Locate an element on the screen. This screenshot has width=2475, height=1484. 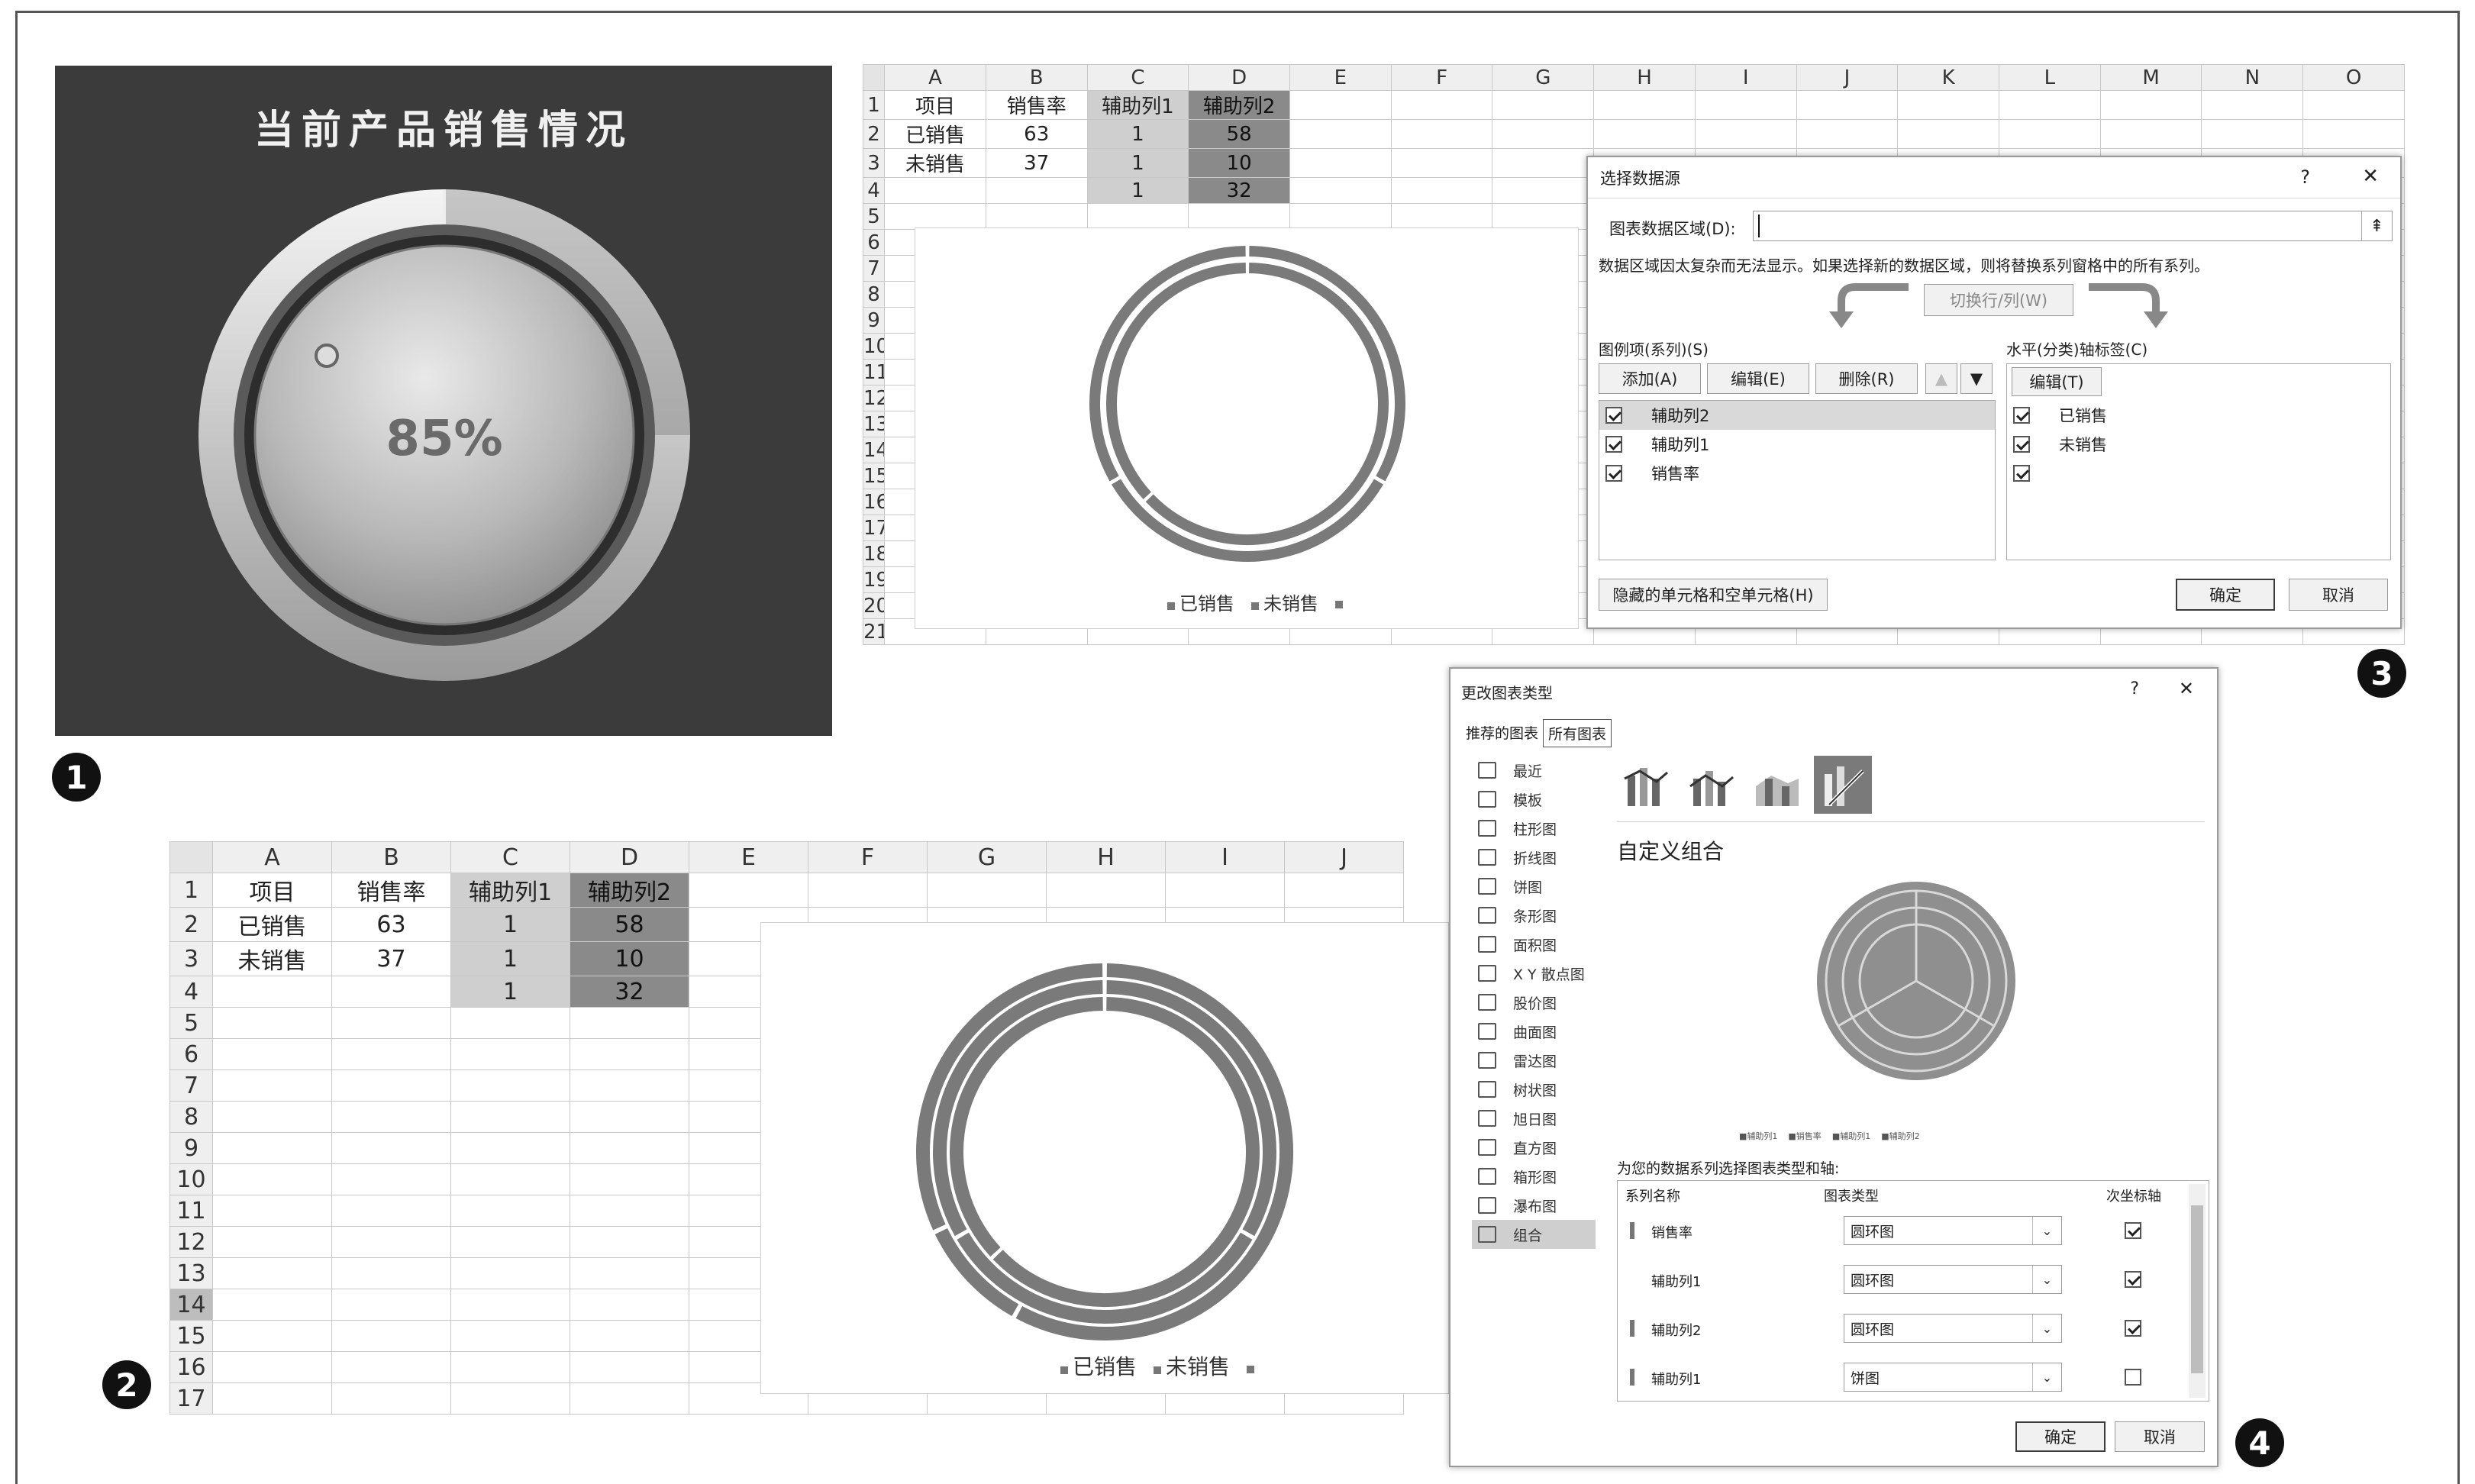
edit-series-button: 编辑(E) is located at coordinates (1758, 378).